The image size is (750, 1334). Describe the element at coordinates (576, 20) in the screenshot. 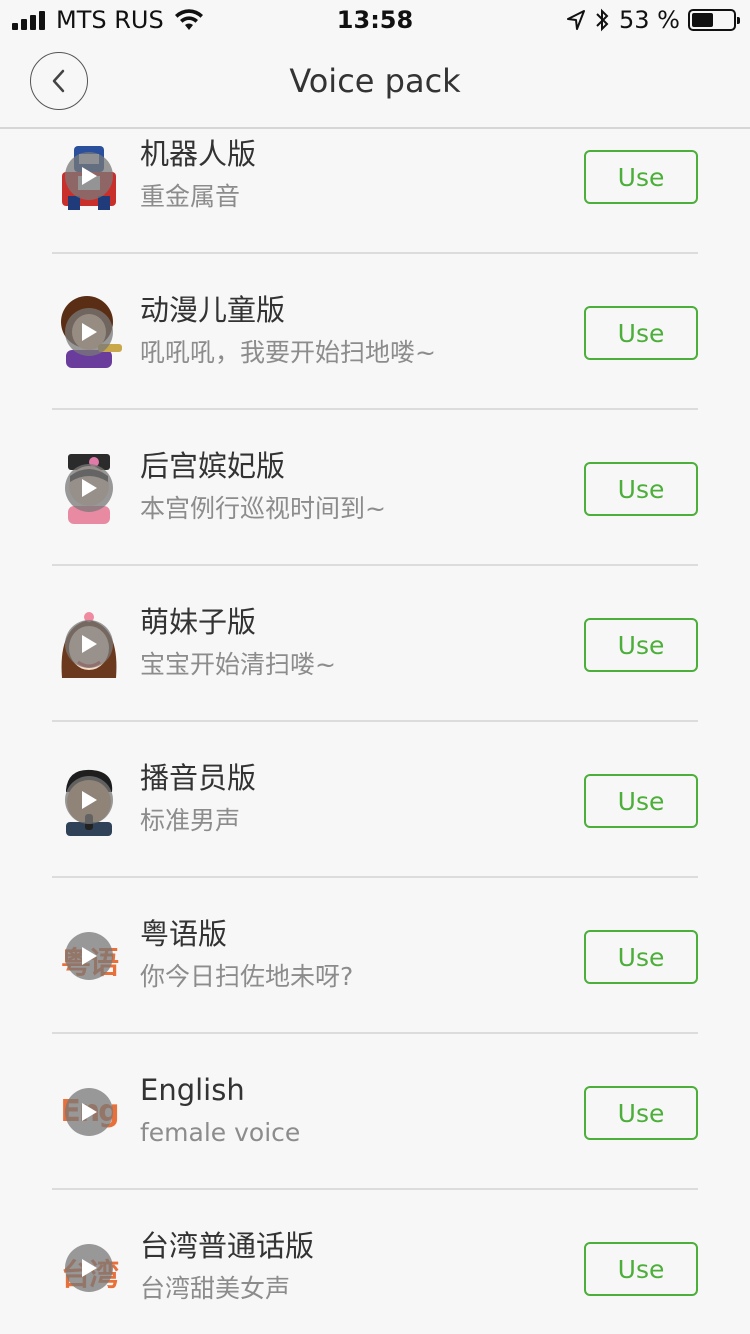

I see `location-arrow-icon` at that location.